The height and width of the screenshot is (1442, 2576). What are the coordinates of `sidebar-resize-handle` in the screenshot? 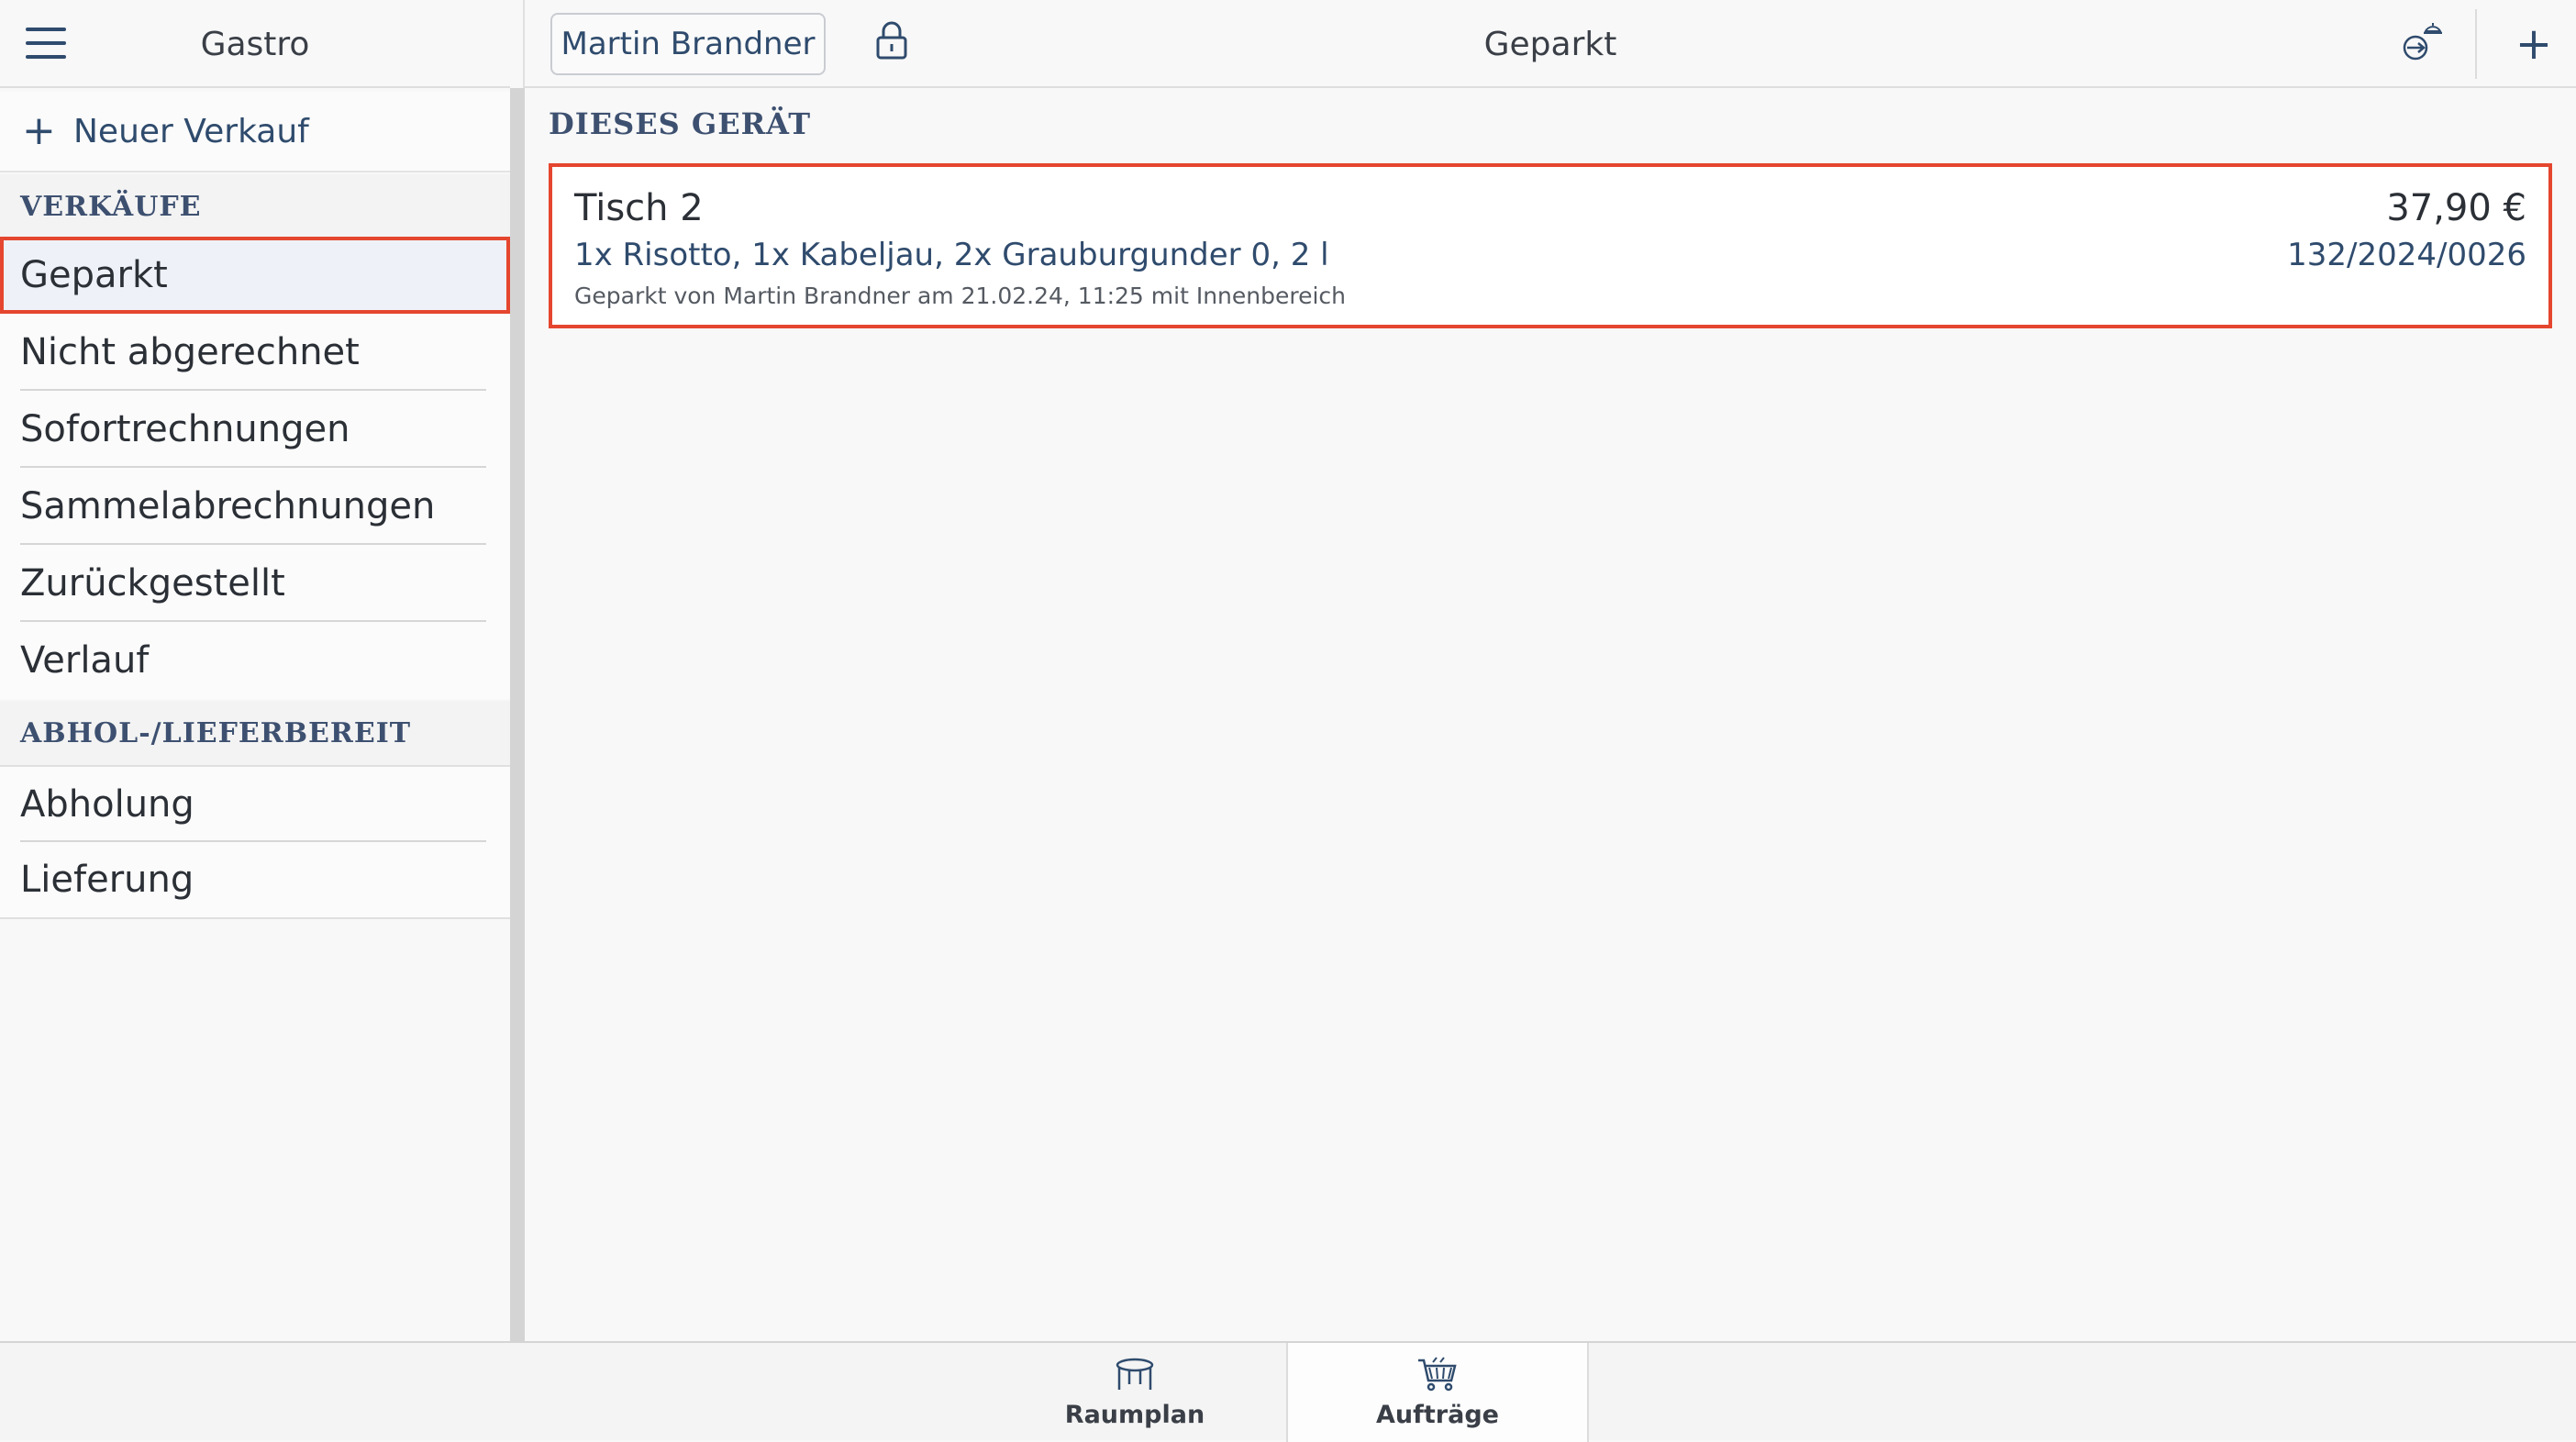 It's located at (517, 670).